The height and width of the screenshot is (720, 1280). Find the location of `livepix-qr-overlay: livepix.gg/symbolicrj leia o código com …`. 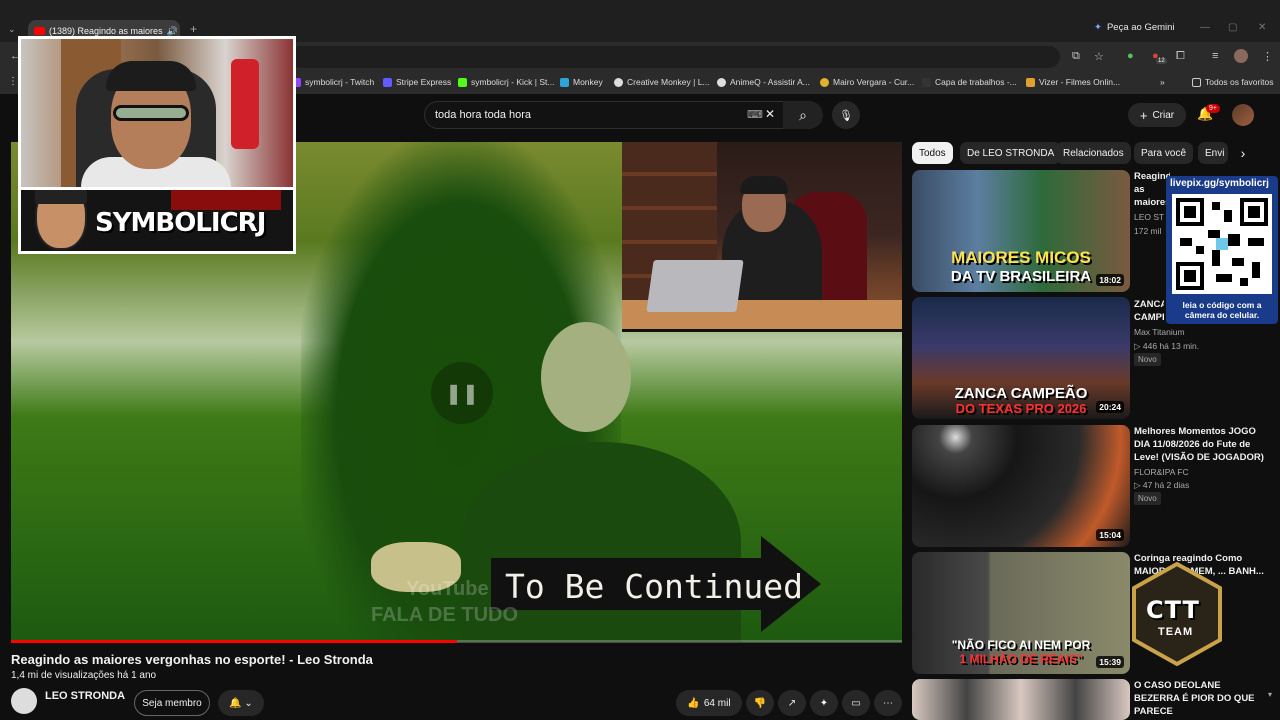

livepix-qr-overlay: livepix.gg/symbolicrj leia o código com … is located at coordinates (1222, 250).